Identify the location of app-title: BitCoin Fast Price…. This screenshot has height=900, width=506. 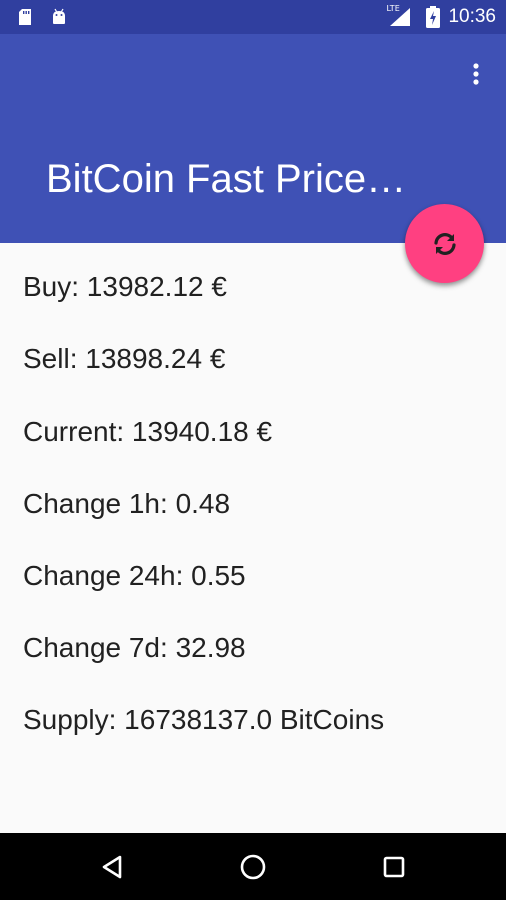
(226, 179).